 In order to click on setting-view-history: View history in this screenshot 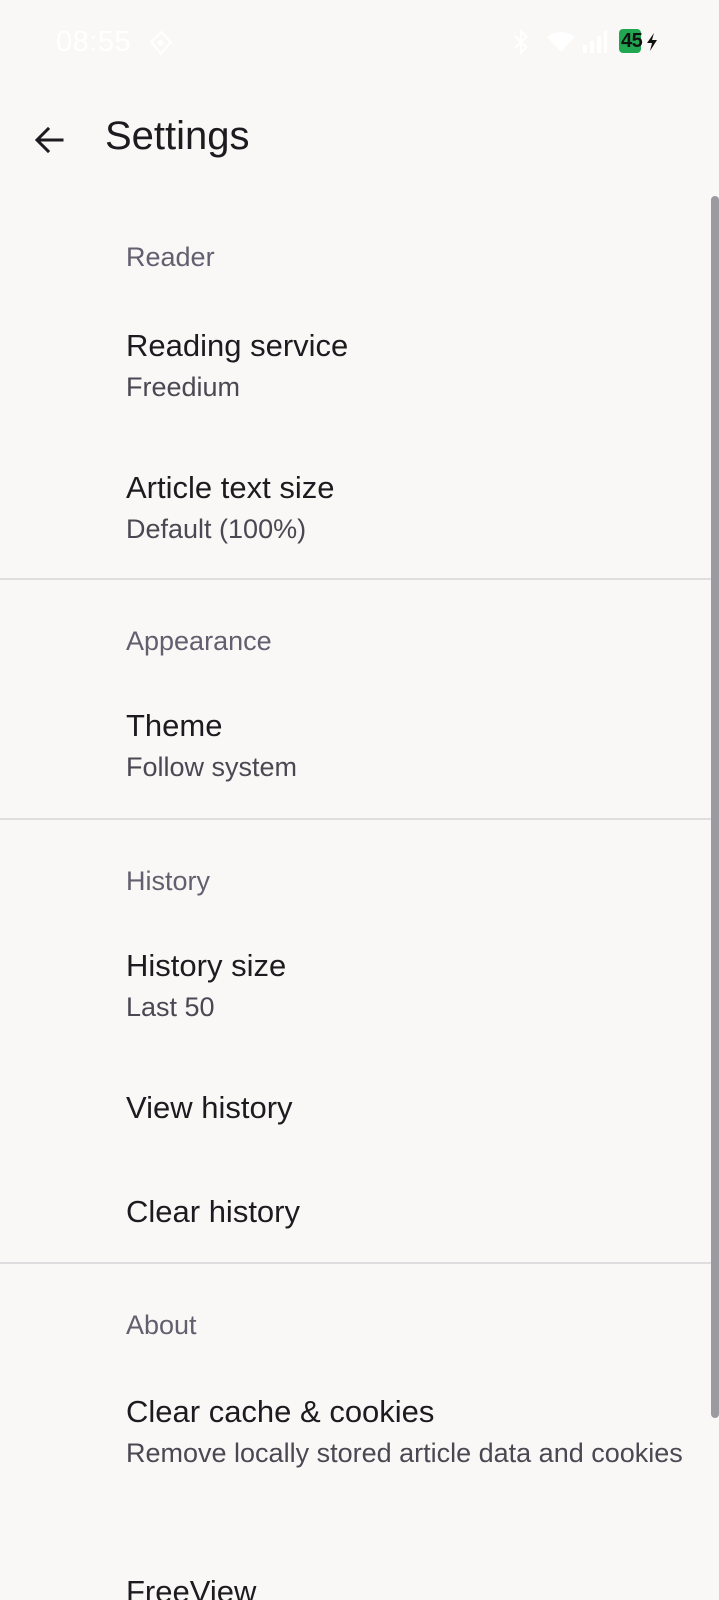, I will do `click(355, 1120)`.